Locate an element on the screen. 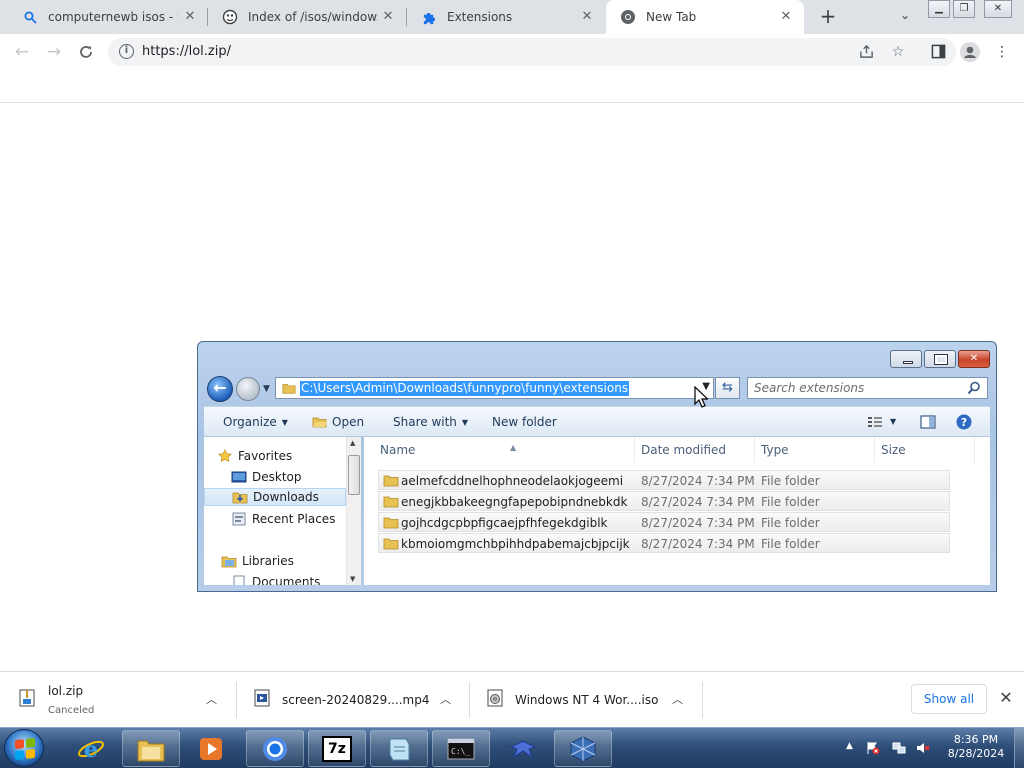 Image resolution: width=1024 pixels, height=768 pixels. start-button is located at coordinates (24, 748).